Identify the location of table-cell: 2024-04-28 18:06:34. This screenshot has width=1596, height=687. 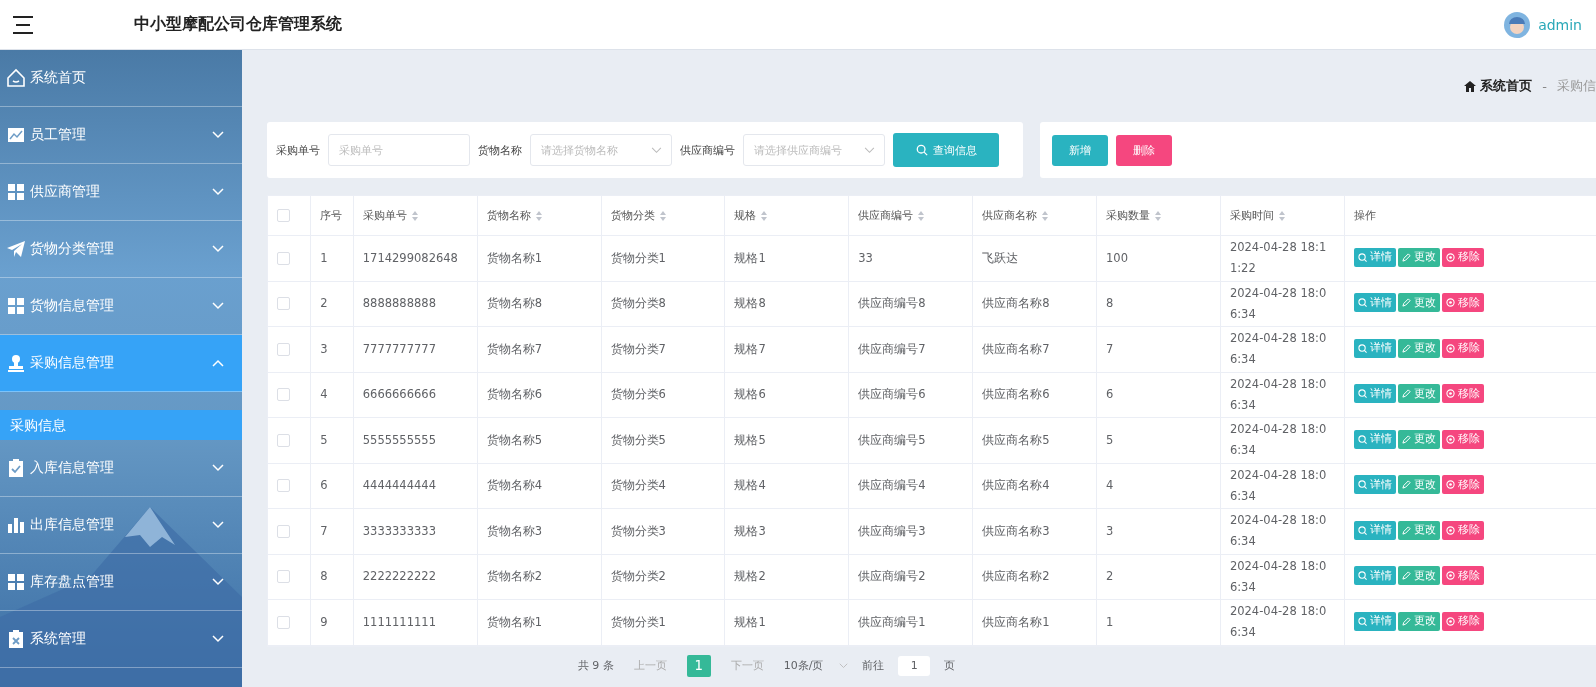
(1278, 531).